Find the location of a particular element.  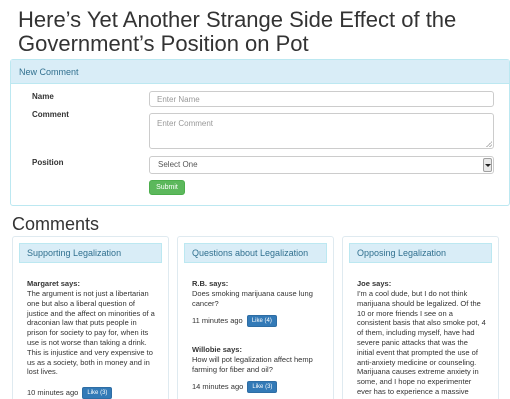

opposing-heading: Opposing Legalization is located at coordinates (420, 253).